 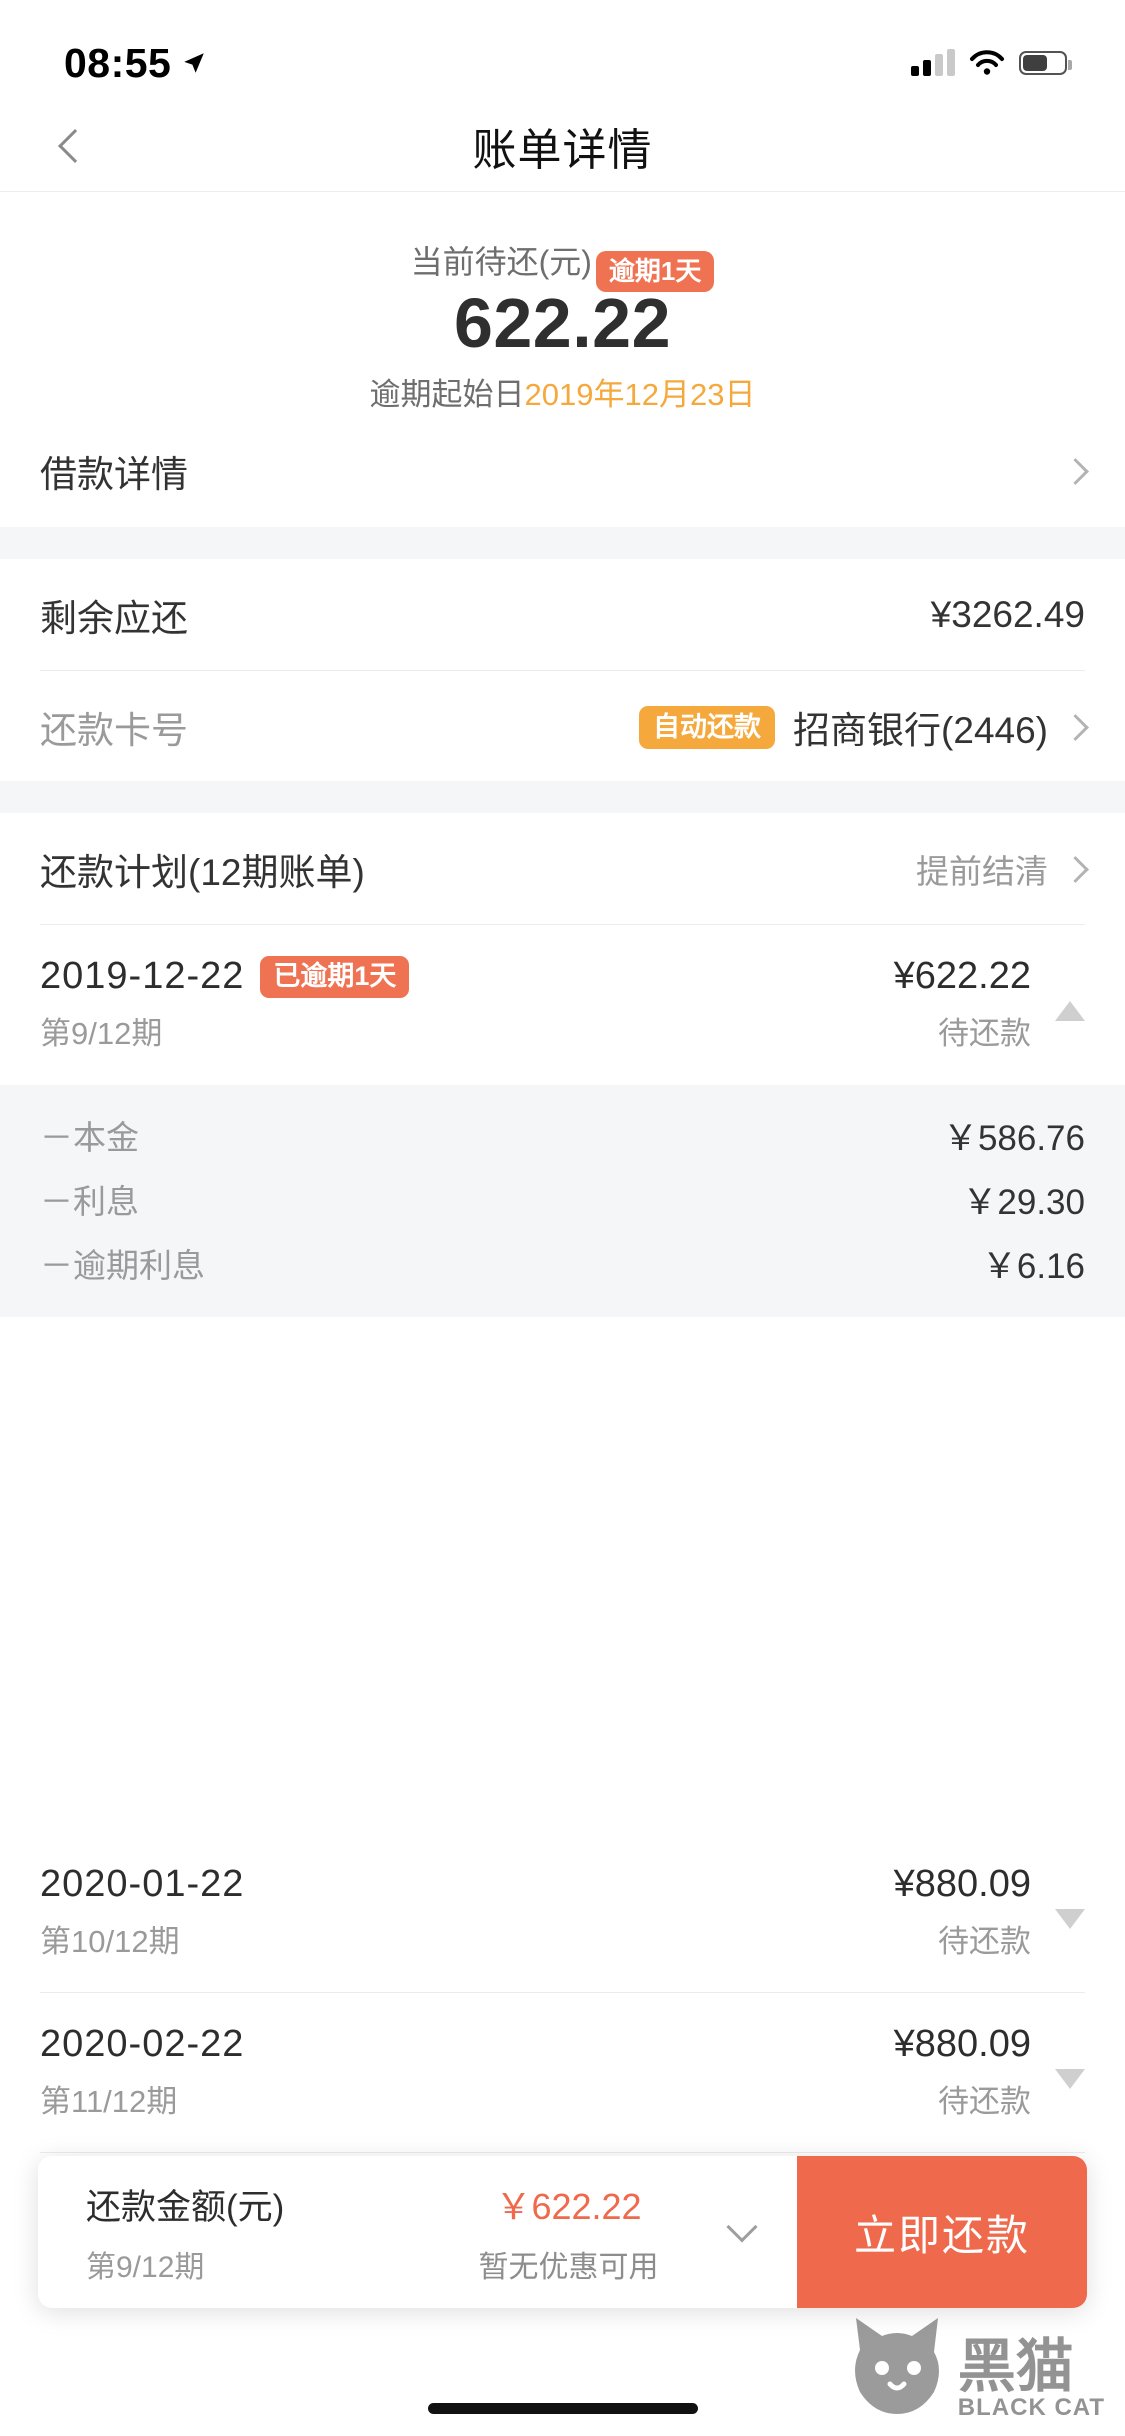 What do you see at coordinates (335, 976) in the screenshot?
I see `installment-overdue-badge: 已逾期1天` at bounding box center [335, 976].